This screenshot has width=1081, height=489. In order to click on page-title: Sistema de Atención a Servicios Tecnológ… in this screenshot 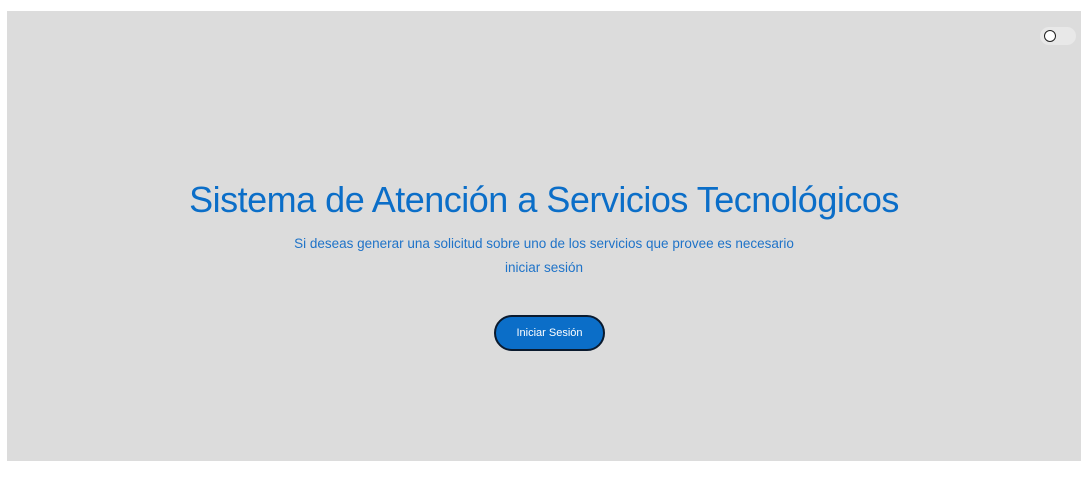, I will do `click(544, 199)`.